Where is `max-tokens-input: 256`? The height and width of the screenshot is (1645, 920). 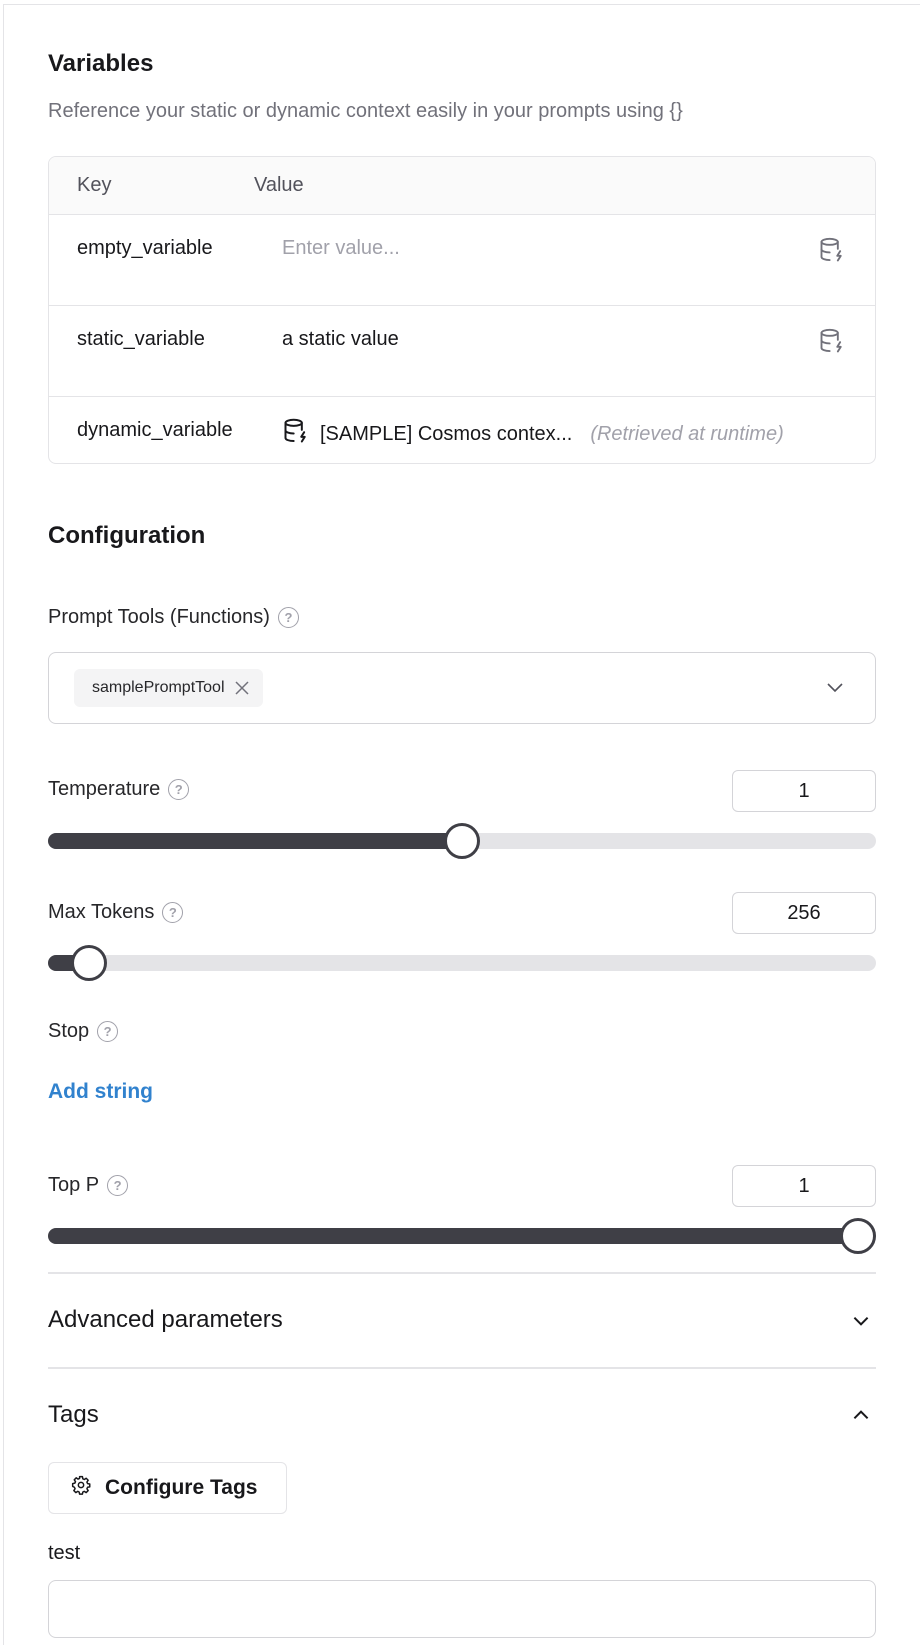
max-tokens-input: 256 is located at coordinates (804, 913).